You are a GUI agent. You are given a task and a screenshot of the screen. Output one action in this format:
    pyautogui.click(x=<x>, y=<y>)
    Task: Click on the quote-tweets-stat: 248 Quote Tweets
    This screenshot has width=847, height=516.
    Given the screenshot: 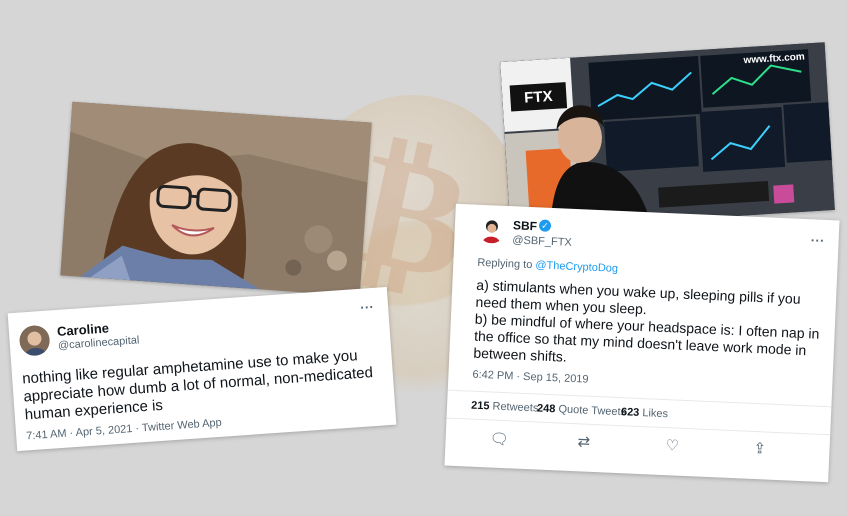 What is the action you would take?
    pyautogui.click(x=582, y=410)
    